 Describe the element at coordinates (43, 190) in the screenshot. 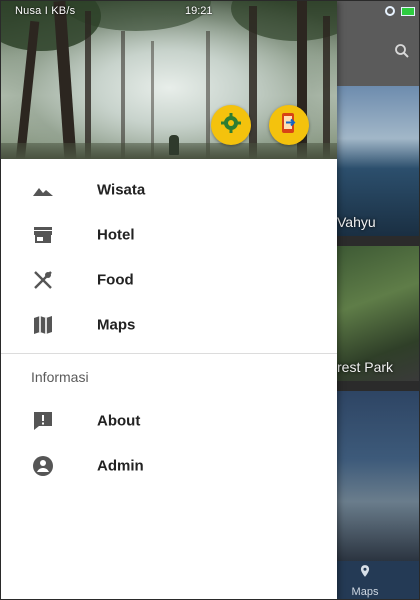

I see `landscape-icon` at that location.